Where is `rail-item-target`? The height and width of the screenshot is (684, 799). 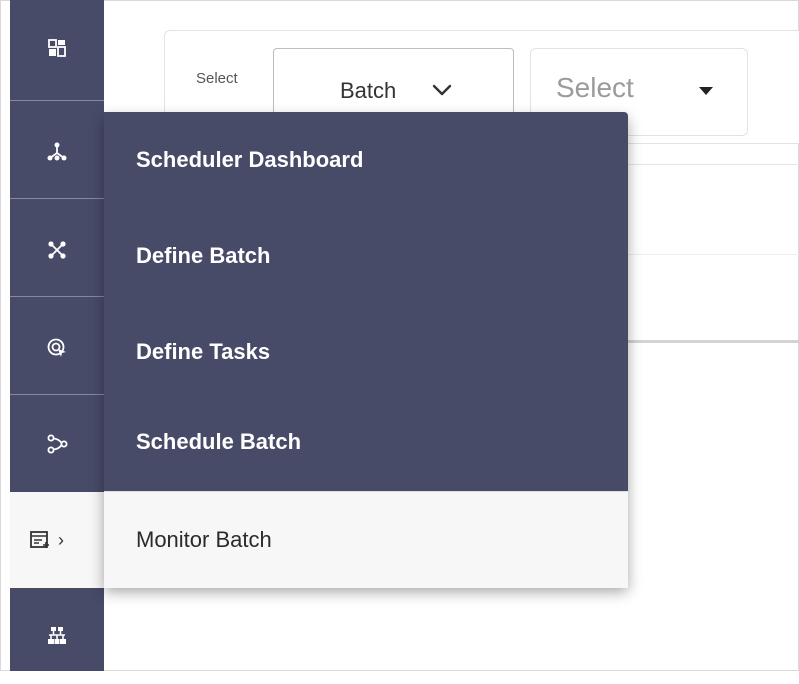
rail-item-target is located at coordinates (57, 348).